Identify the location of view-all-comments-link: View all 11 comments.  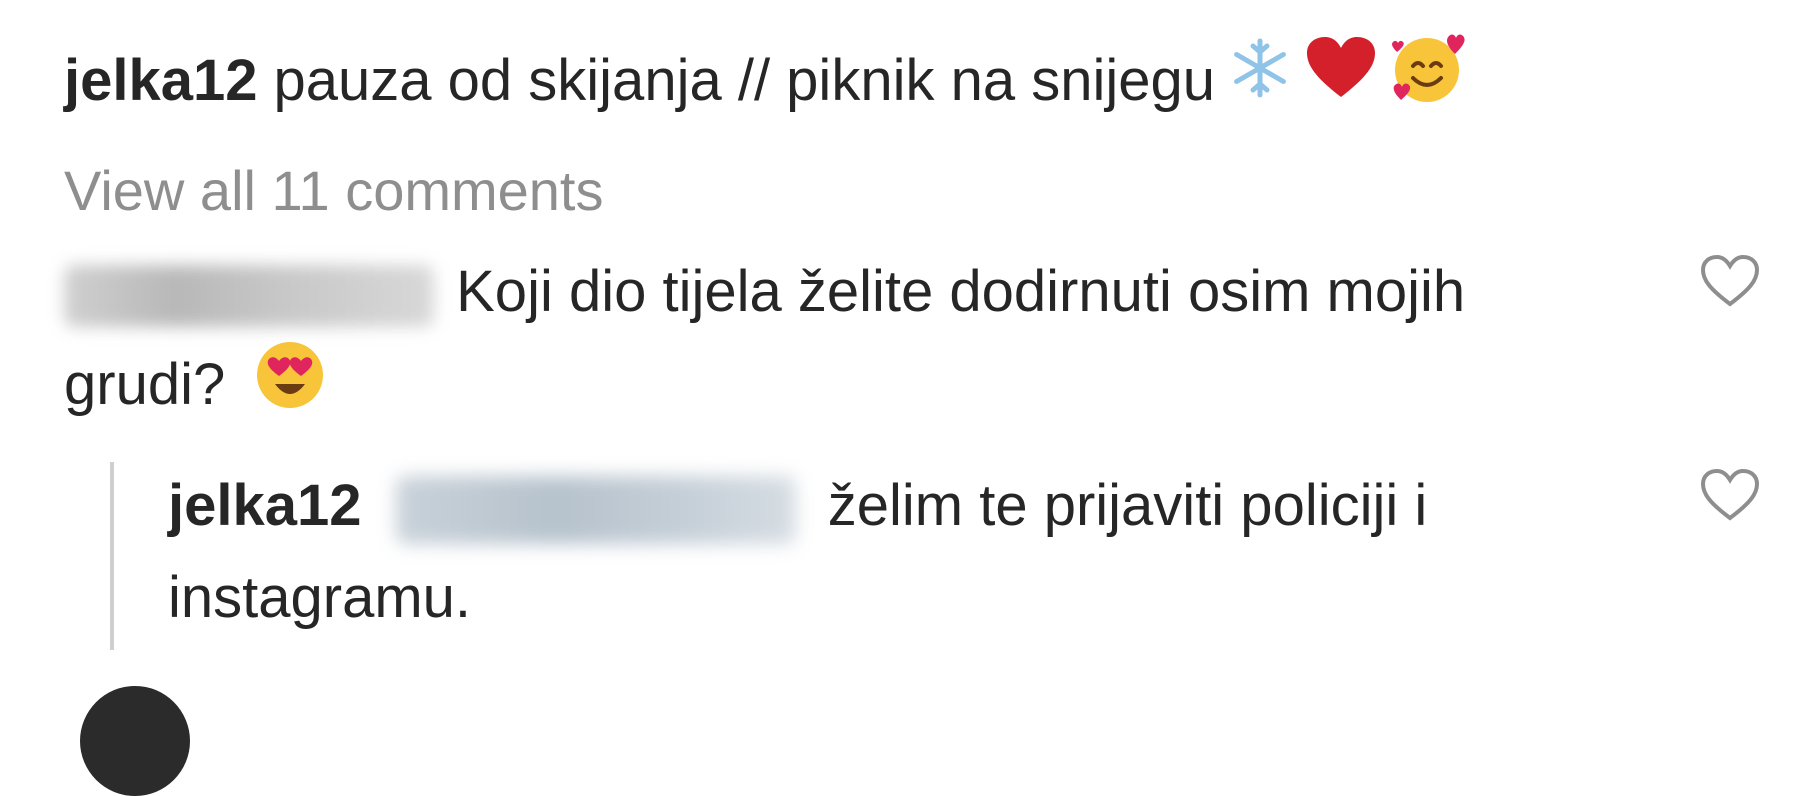
(334, 191).